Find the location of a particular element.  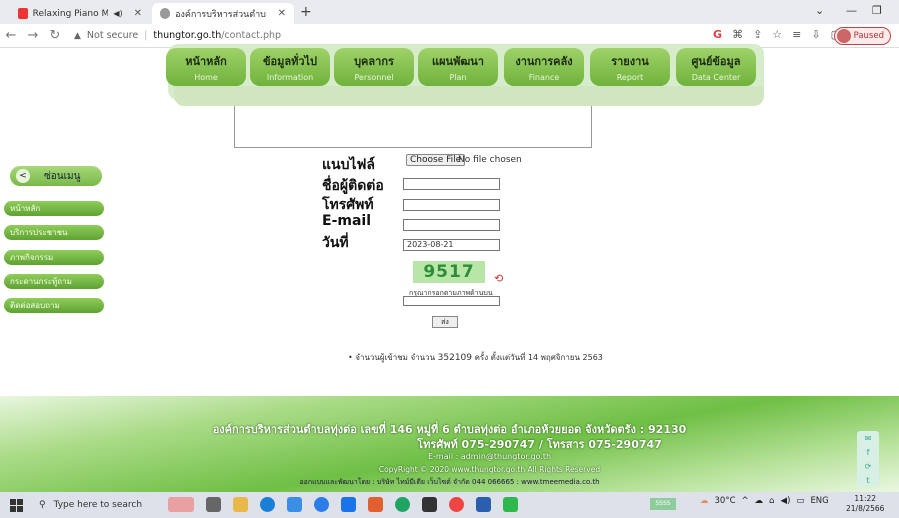

clock-time: 11:22 is located at coordinates (865, 498).